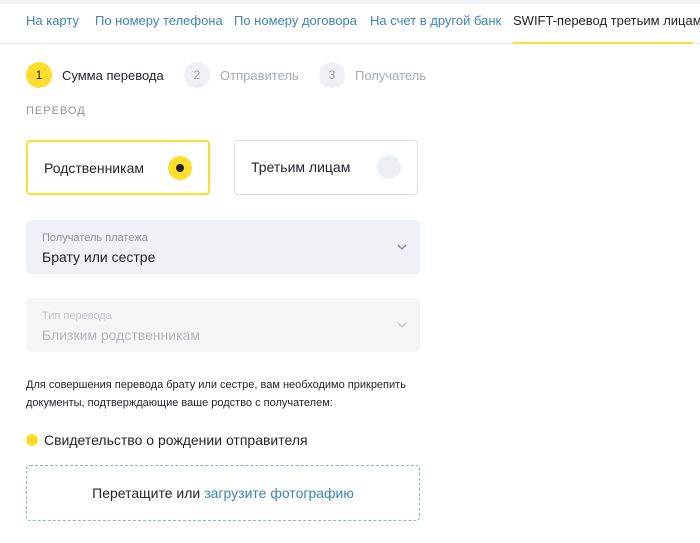 Image resolution: width=700 pixels, height=543 pixels. What do you see at coordinates (223, 247) in the screenshot?
I see `recipient-select: Получатель платежа Брату или сестре` at bounding box center [223, 247].